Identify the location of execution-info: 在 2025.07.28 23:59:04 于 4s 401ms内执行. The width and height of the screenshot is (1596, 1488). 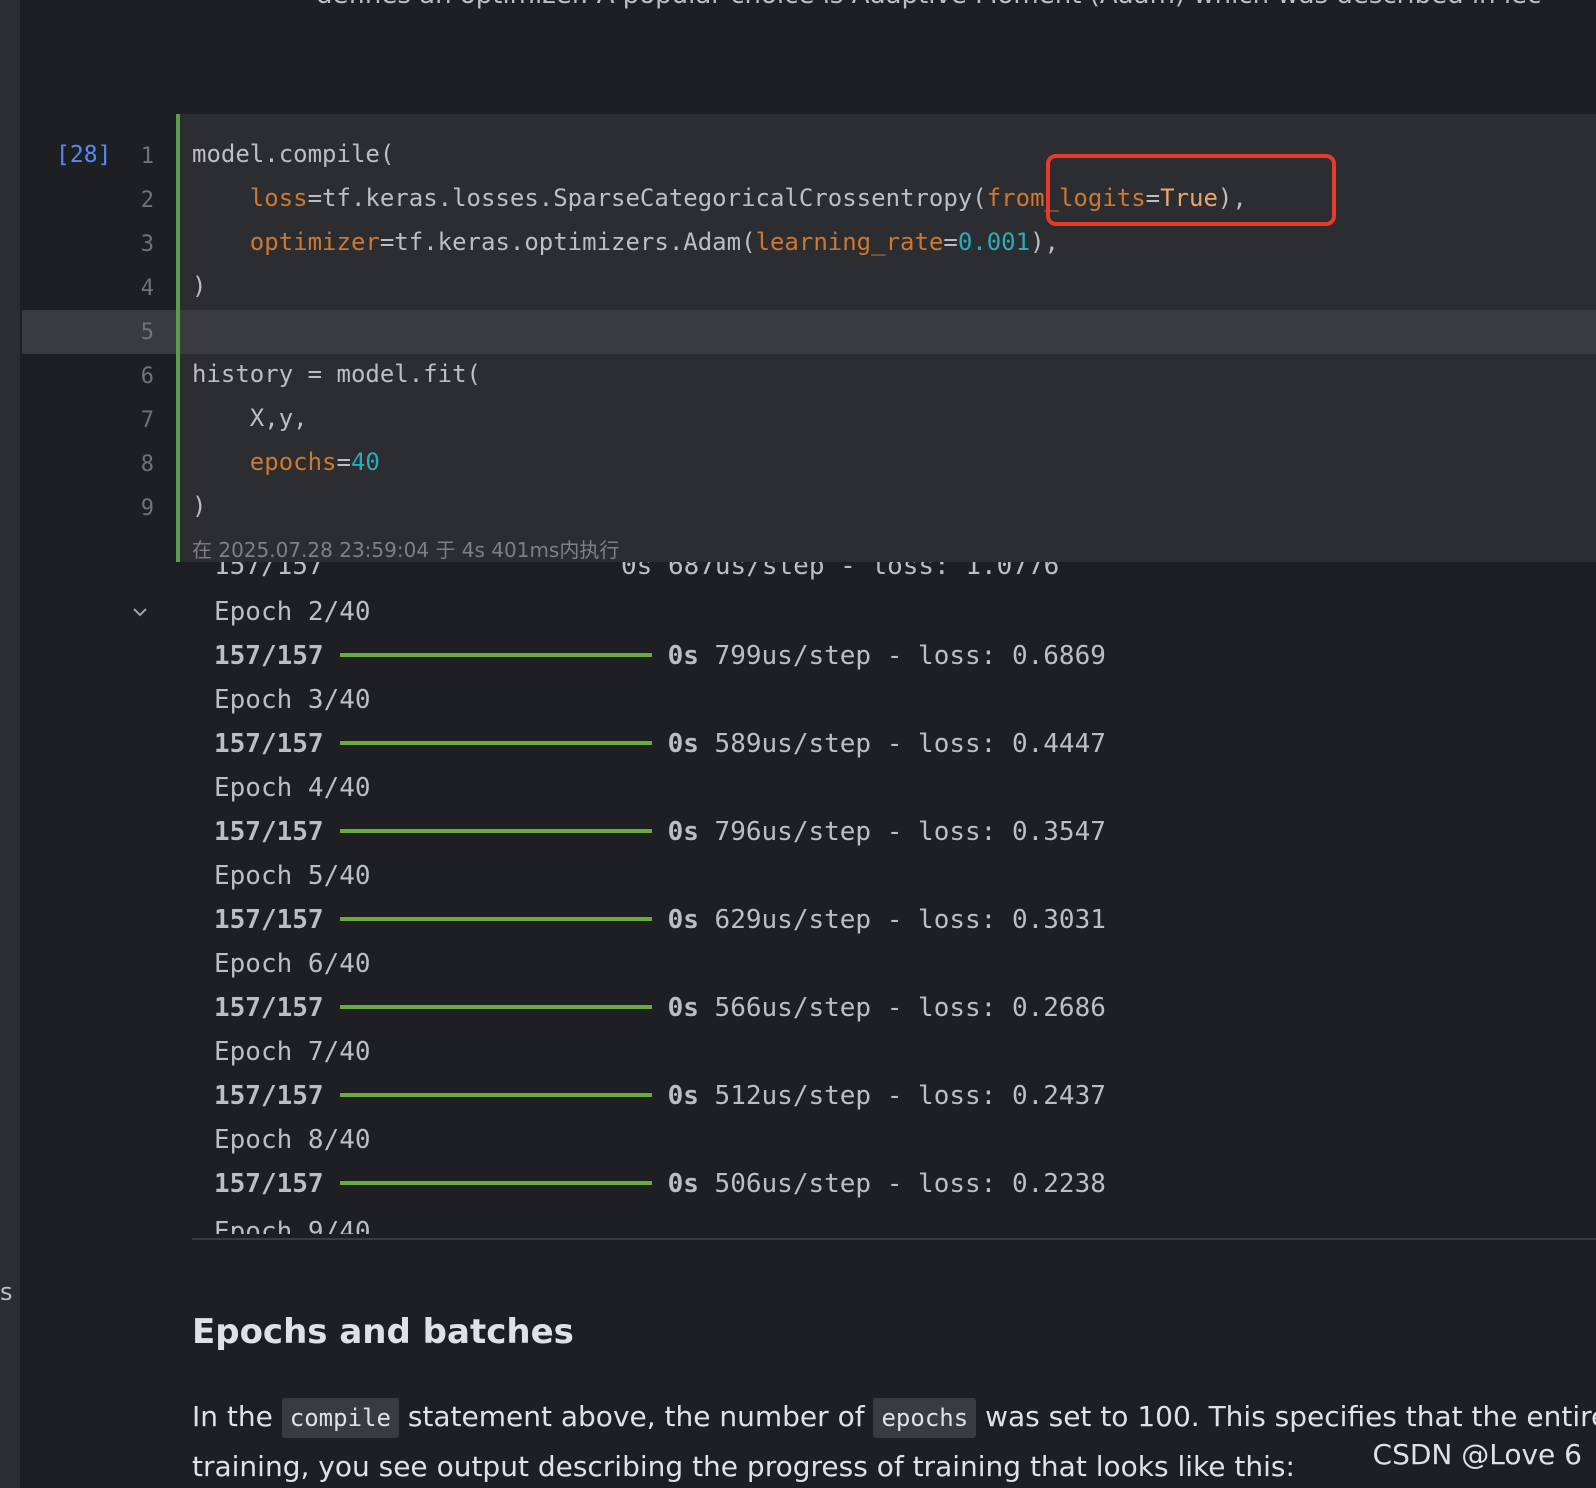
(406, 550).